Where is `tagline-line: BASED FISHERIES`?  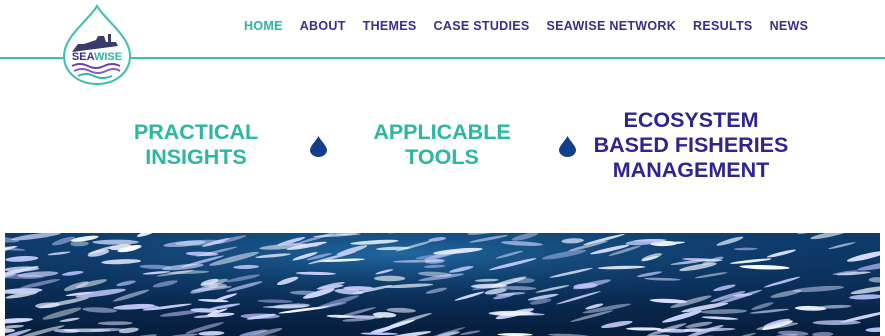 tagline-line: BASED FISHERIES is located at coordinates (691, 145).